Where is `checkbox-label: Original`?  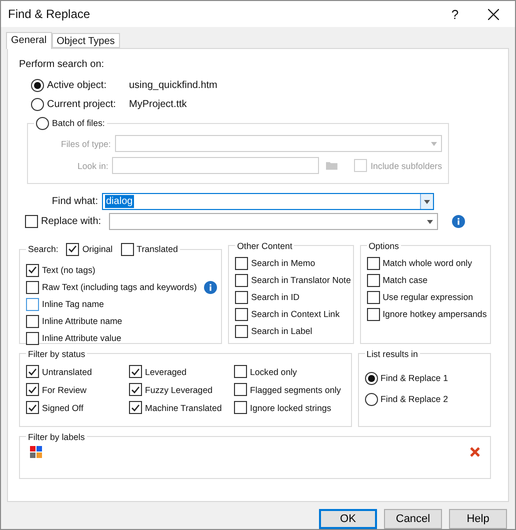 checkbox-label: Original is located at coordinates (97, 249).